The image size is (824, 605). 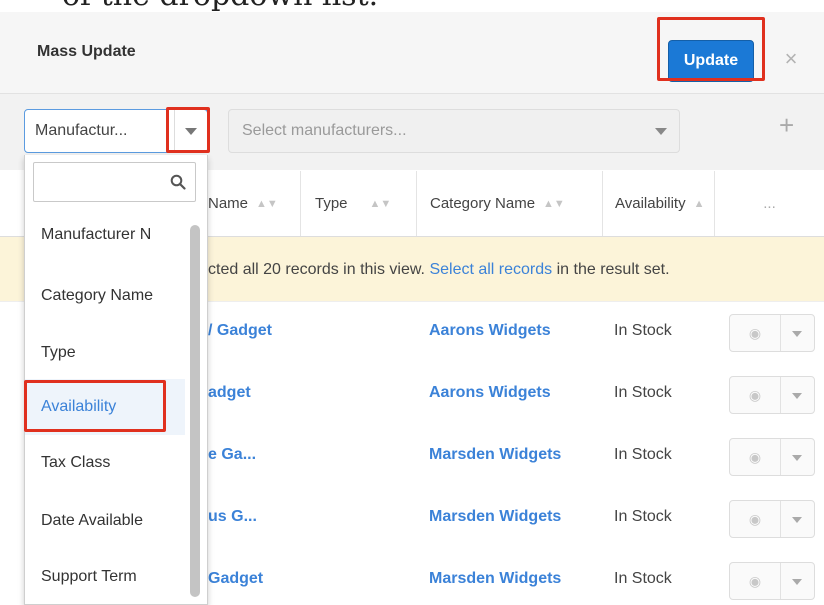 I want to click on search-icon, so click(x=178, y=182).